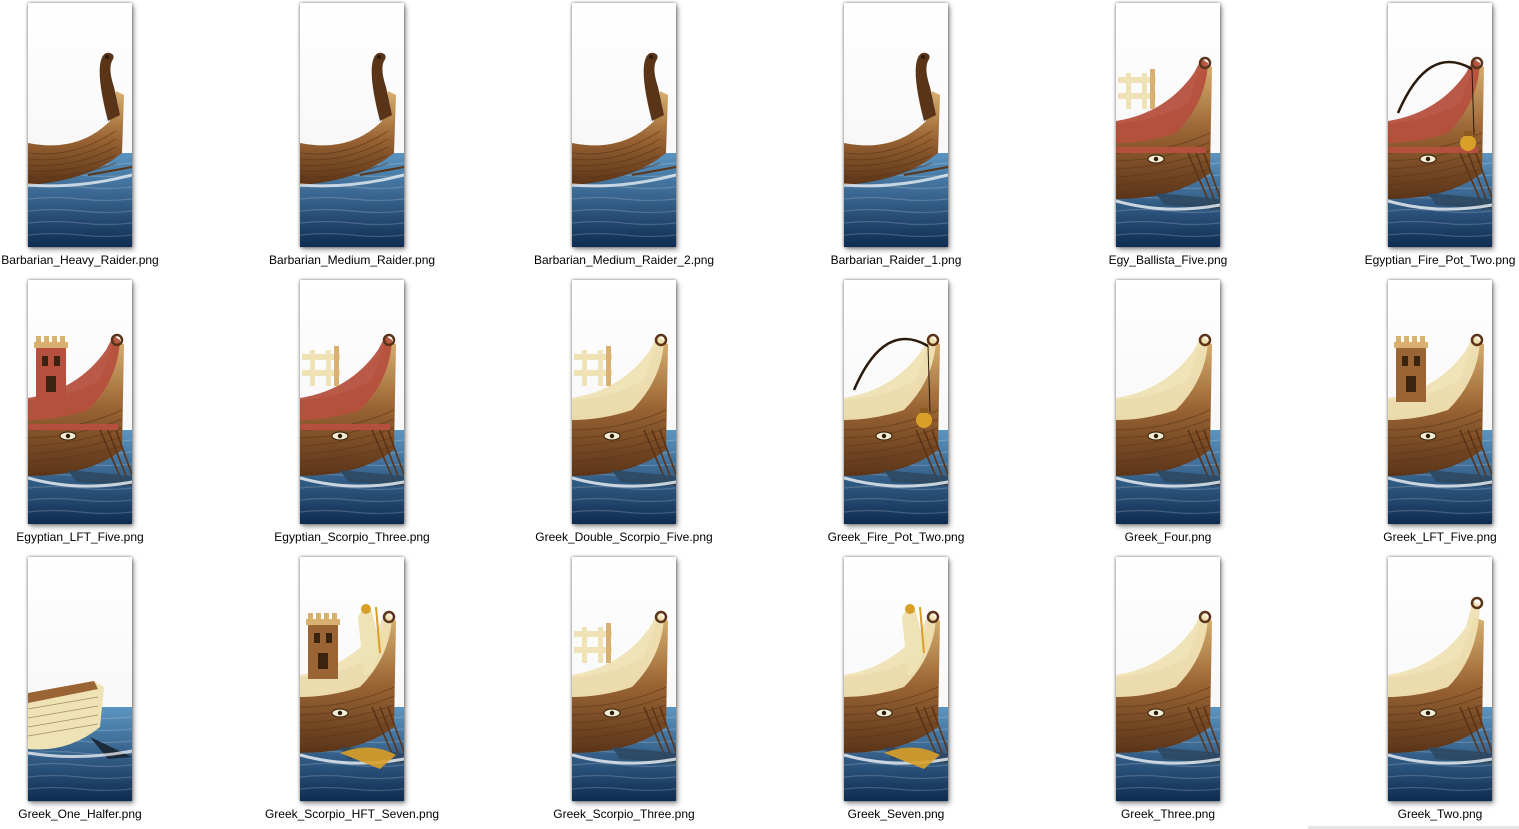 This screenshot has height=829, width=1519. I want to click on file-item: Greek_Double_Scorpio_Five.png, so click(624, 413).